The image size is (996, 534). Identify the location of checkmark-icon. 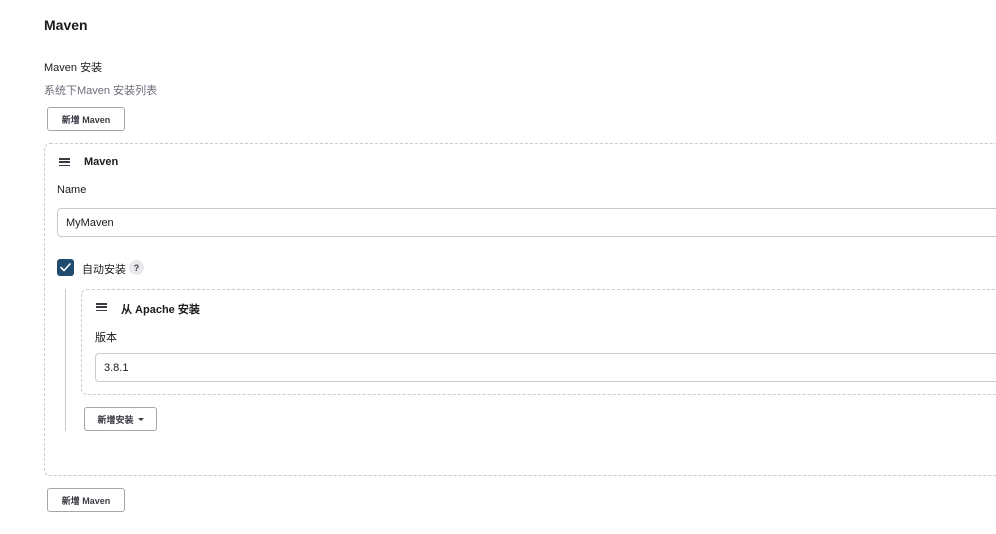
(65, 267).